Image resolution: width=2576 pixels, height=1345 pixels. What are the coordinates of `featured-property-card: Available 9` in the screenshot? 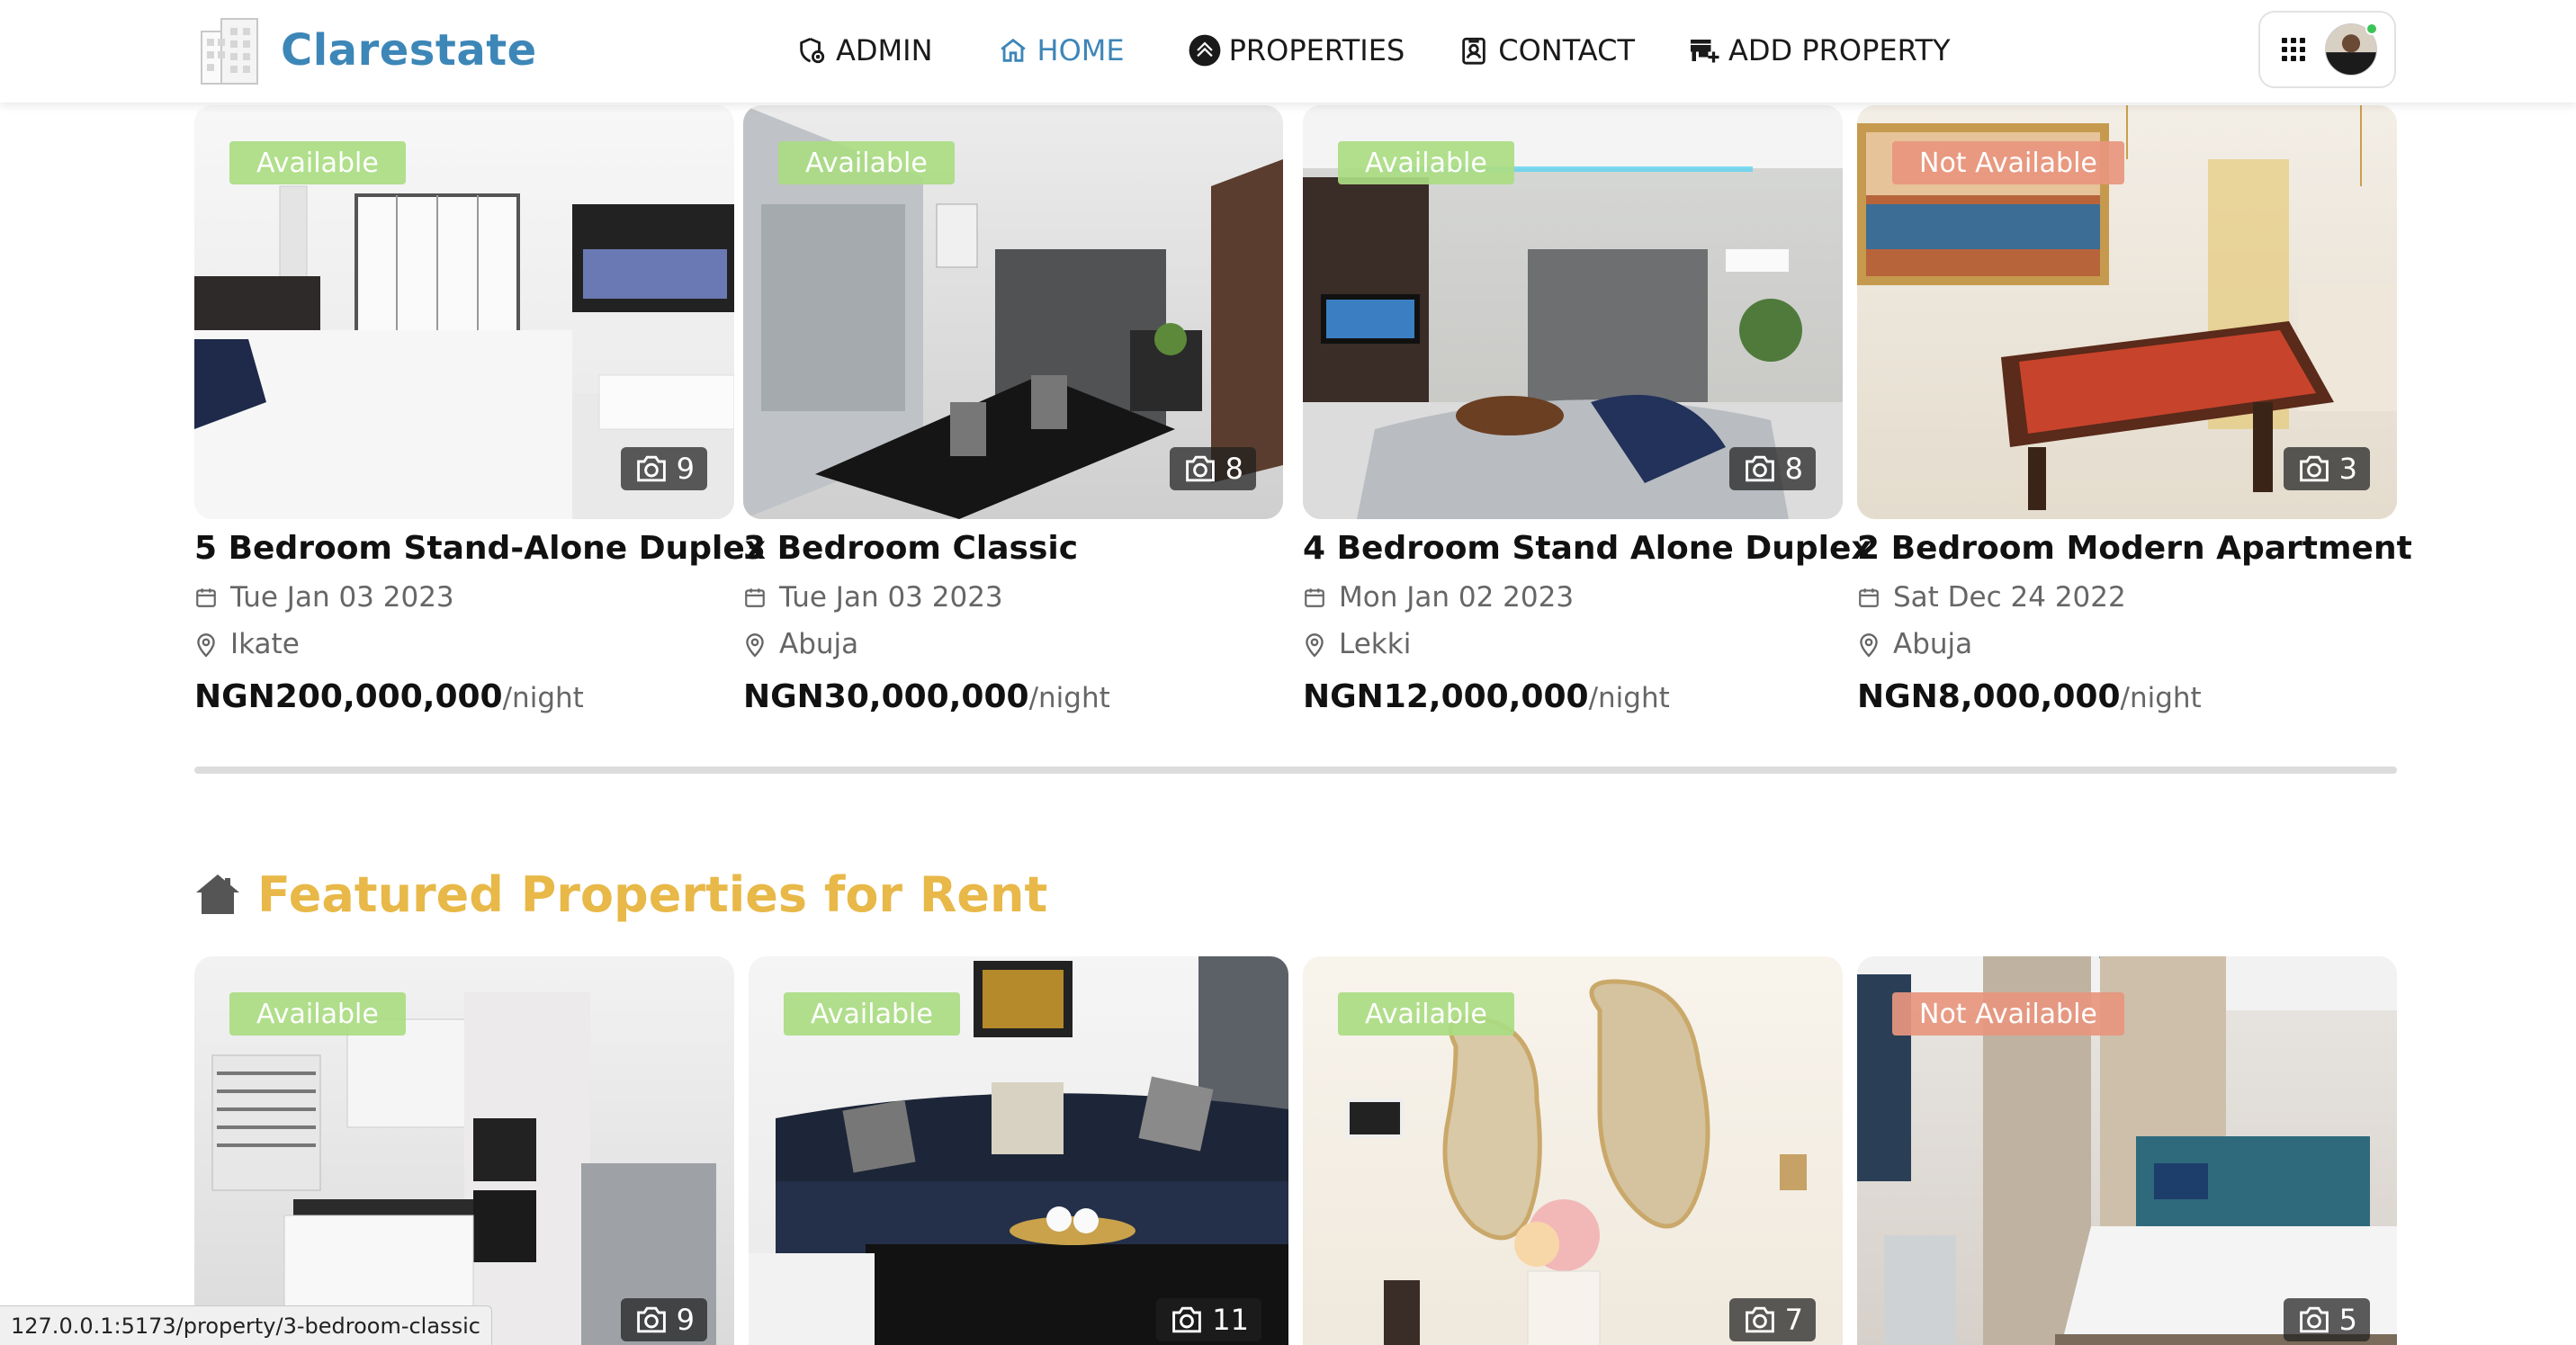 It's located at (464, 1150).